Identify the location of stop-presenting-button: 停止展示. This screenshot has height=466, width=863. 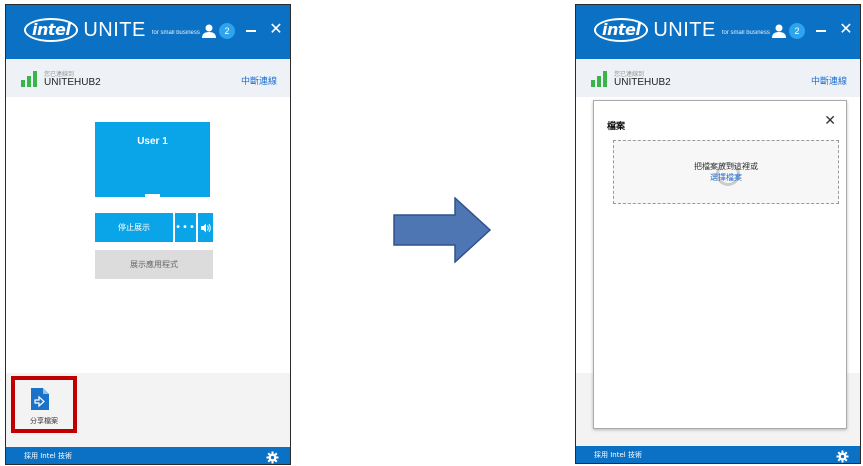
(134, 227).